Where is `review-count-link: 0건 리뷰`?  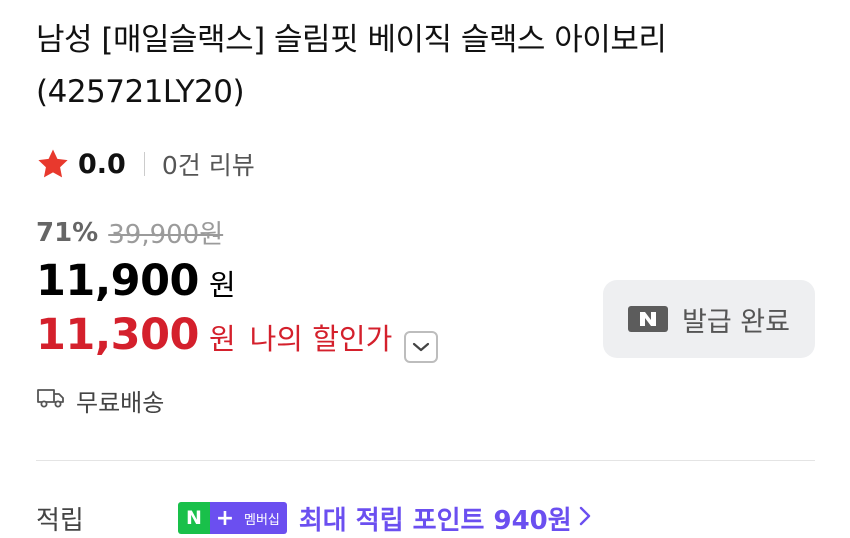
review-count-link: 0건 리뷰 is located at coordinates (208, 164).